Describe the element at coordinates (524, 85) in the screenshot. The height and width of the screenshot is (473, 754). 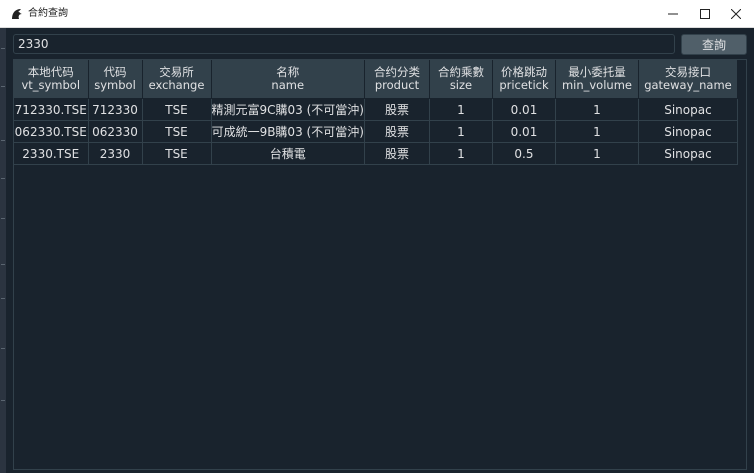
I see `header-key: pricetick` at that location.